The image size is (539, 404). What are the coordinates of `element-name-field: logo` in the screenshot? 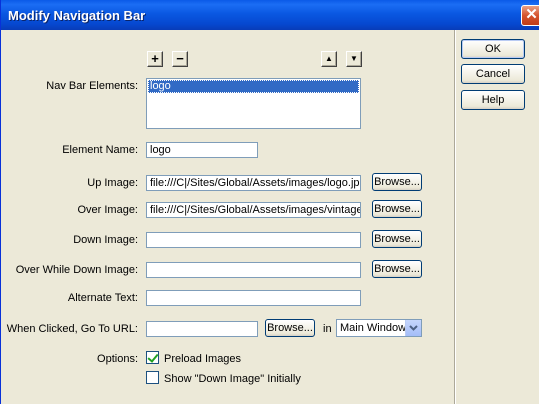 It's located at (202, 150).